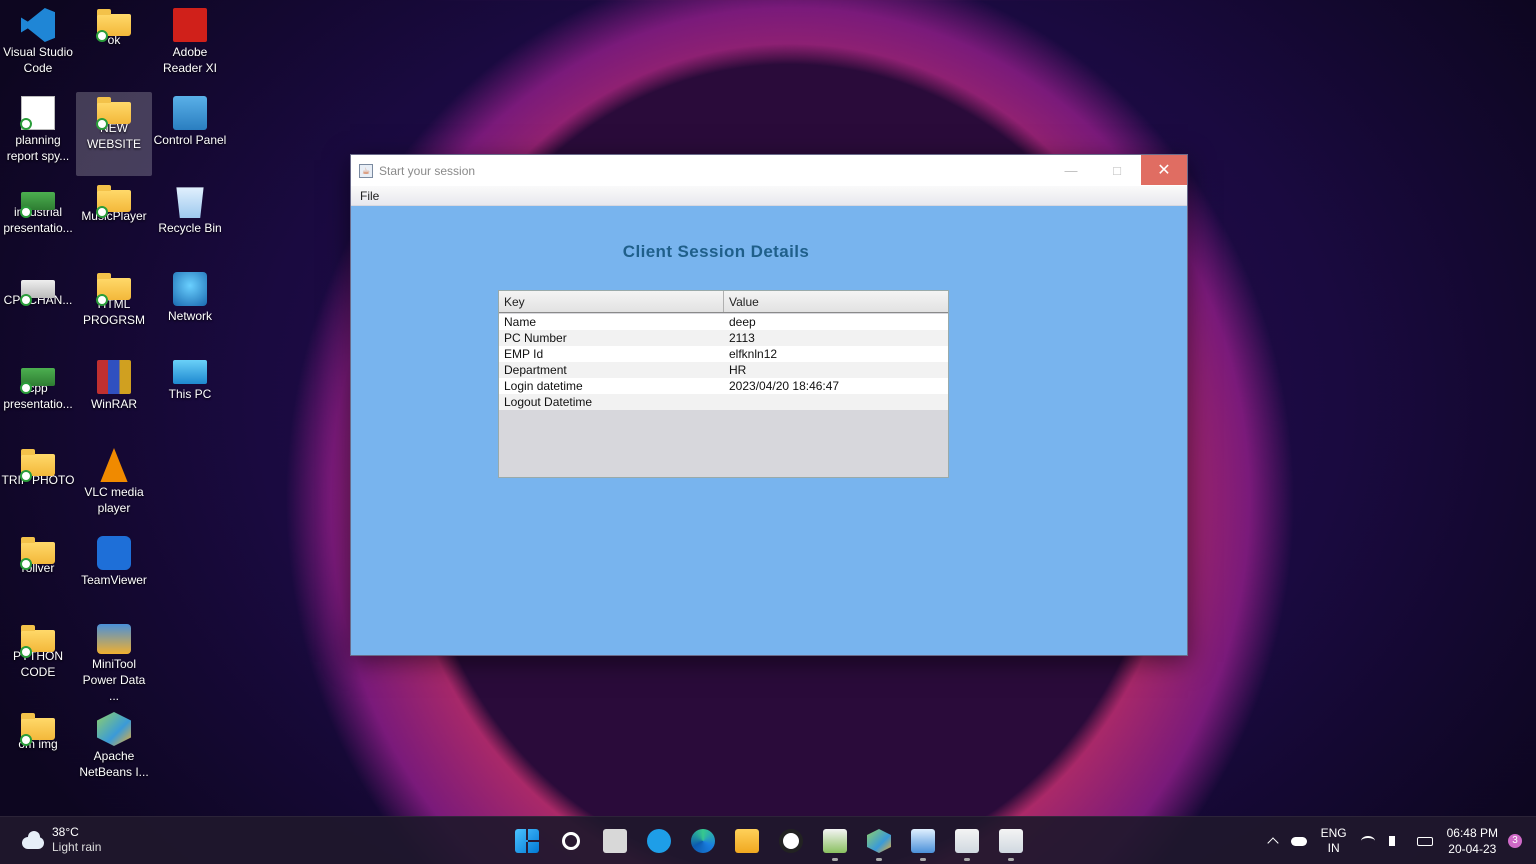 This screenshot has height=864, width=1536. I want to click on clock-date: 20-04-23, so click(1472, 849).